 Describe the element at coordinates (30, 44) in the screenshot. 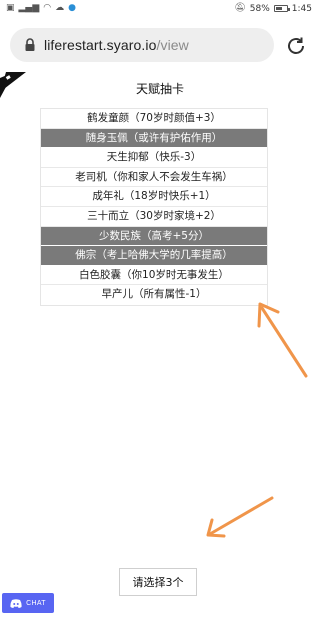

I see `lock-icon` at that location.